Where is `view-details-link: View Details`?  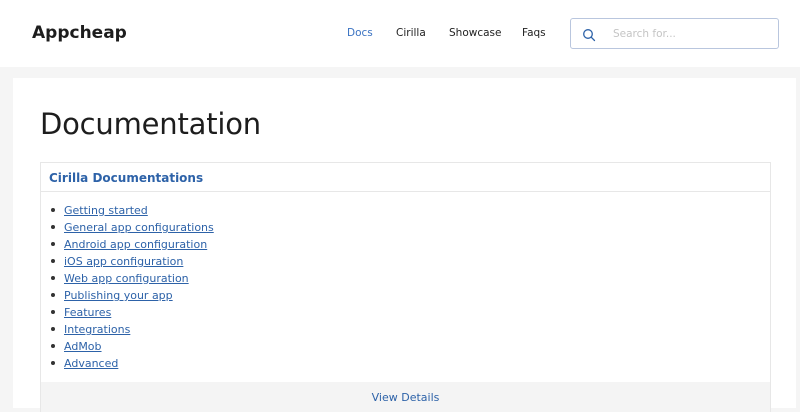 view-details-link: View Details is located at coordinates (406, 397).